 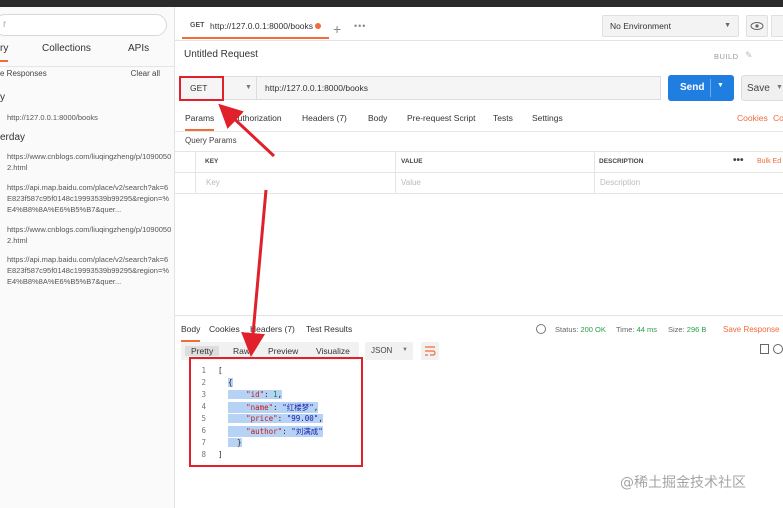 I want to click on size-value: 296 B, so click(x=696, y=329).